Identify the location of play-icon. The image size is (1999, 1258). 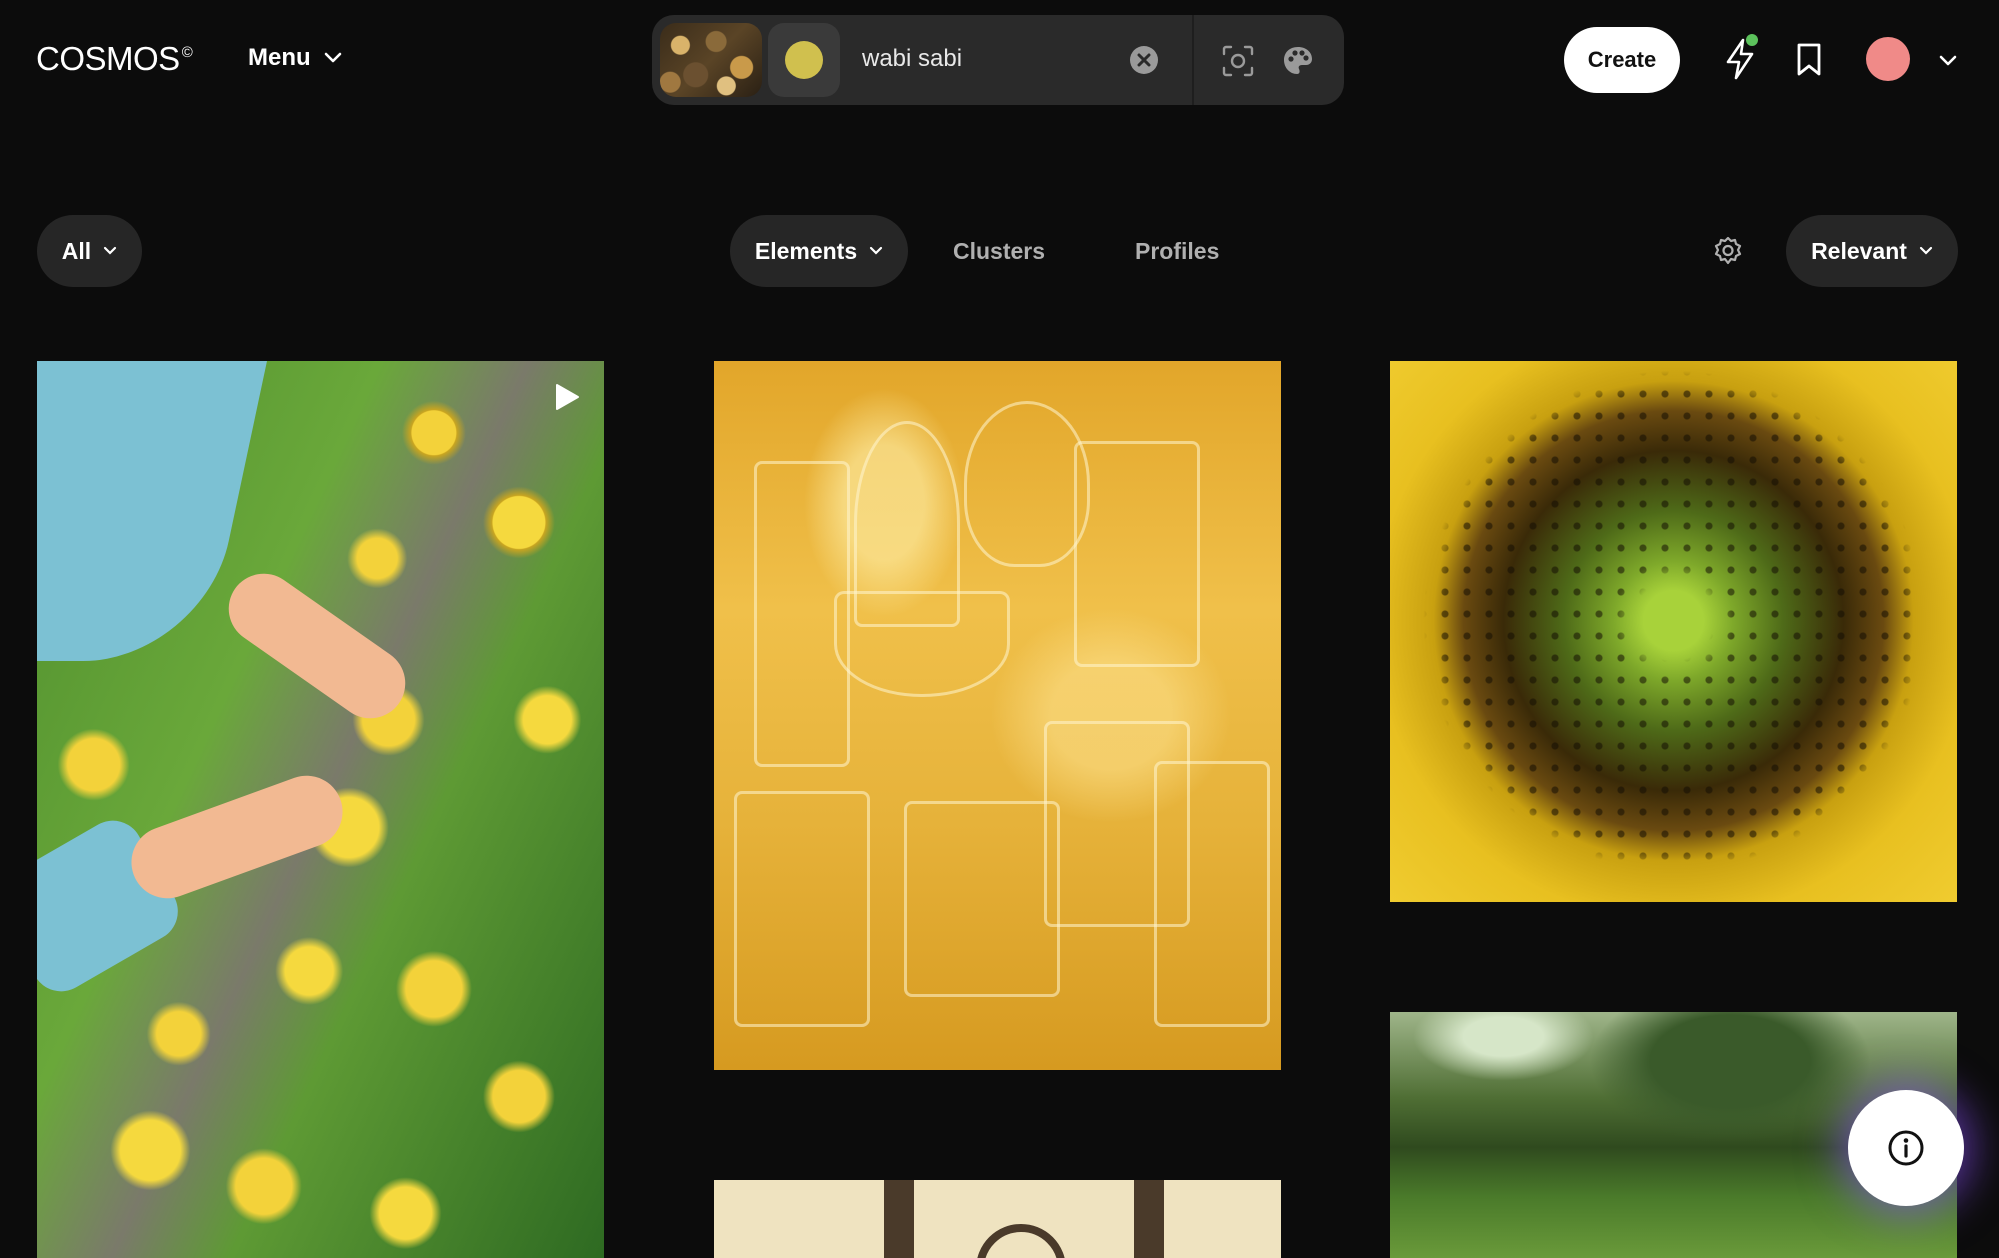
(566, 399).